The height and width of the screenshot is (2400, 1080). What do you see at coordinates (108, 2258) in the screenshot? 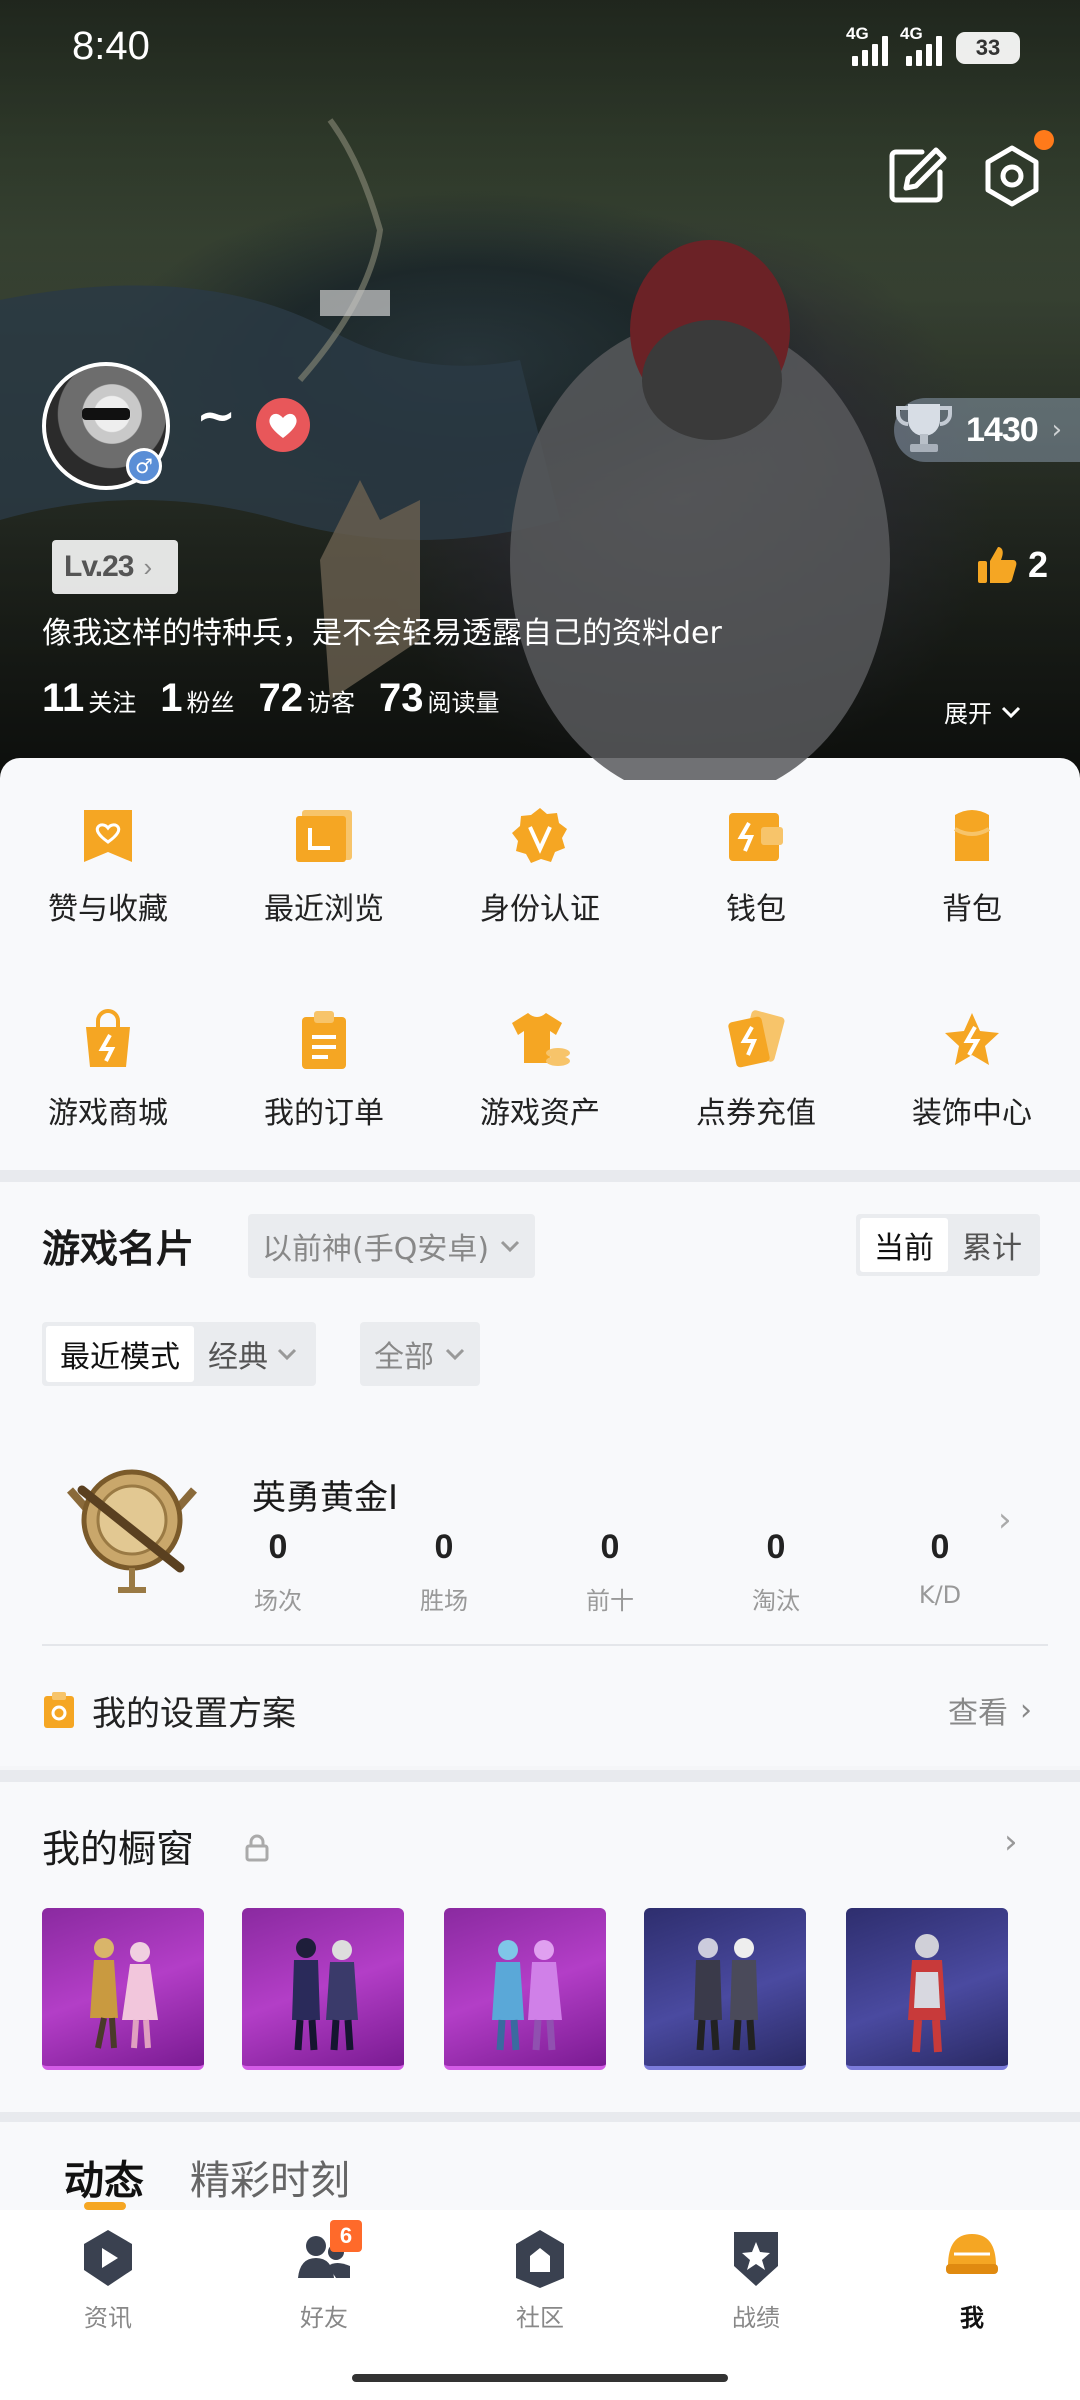
I see `play-news-icon` at bounding box center [108, 2258].